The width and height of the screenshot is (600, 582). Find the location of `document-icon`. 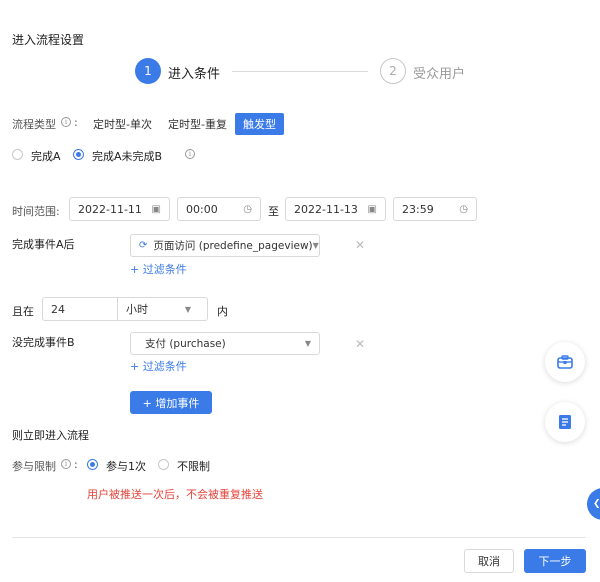

document-icon is located at coordinates (565, 422).